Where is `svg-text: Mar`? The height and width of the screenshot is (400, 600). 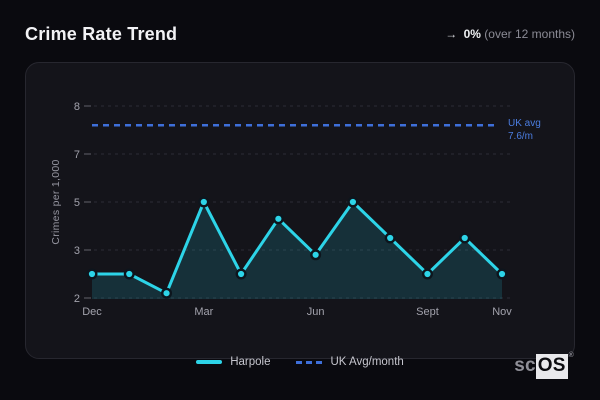
svg-text: Mar is located at coordinates (203, 312).